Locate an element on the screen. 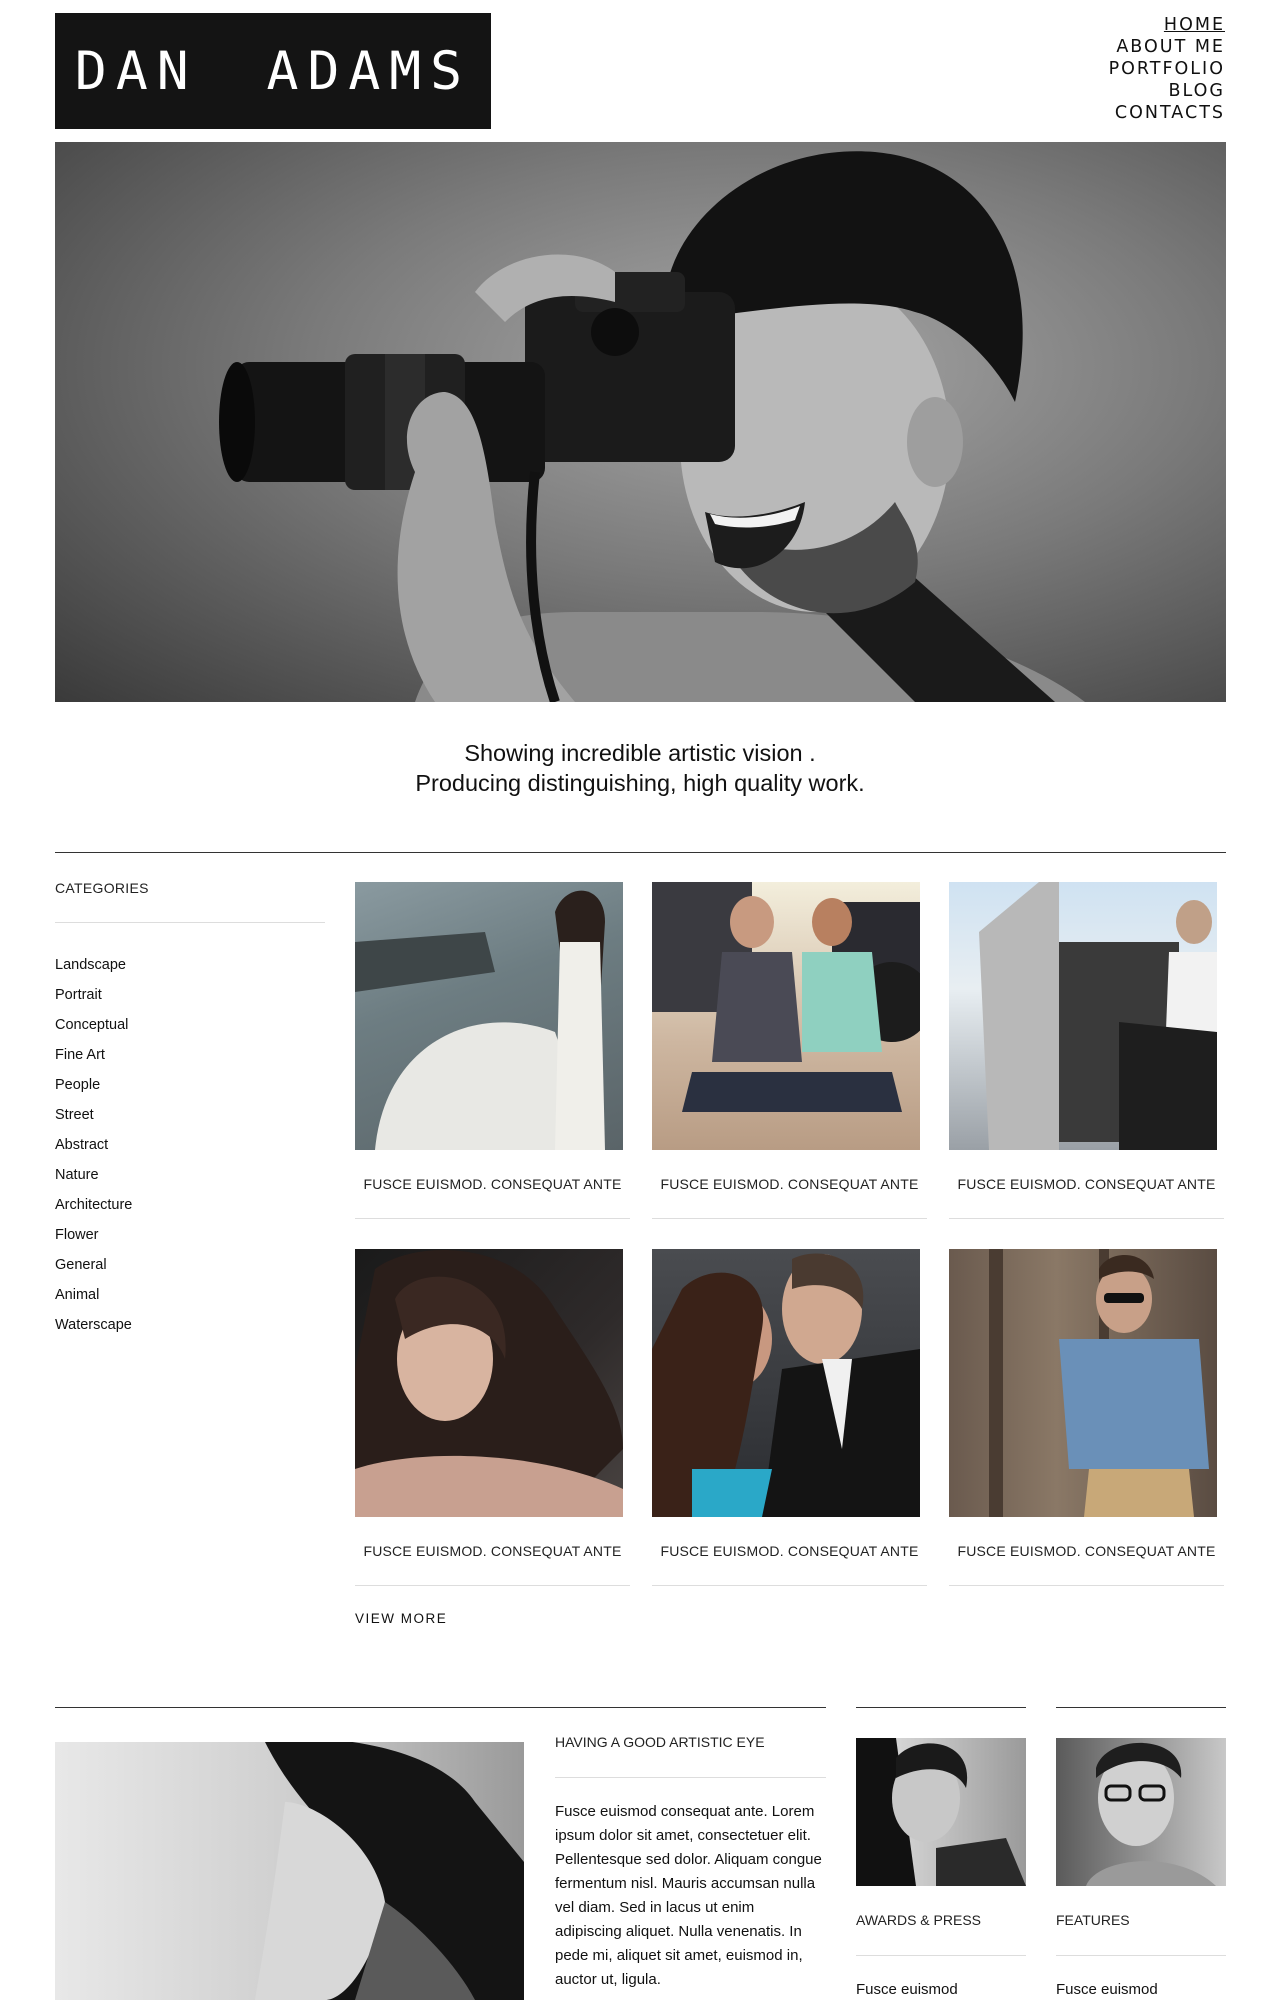 This screenshot has width=1280, height=2000. awards-divider is located at coordinates (941, 1955).